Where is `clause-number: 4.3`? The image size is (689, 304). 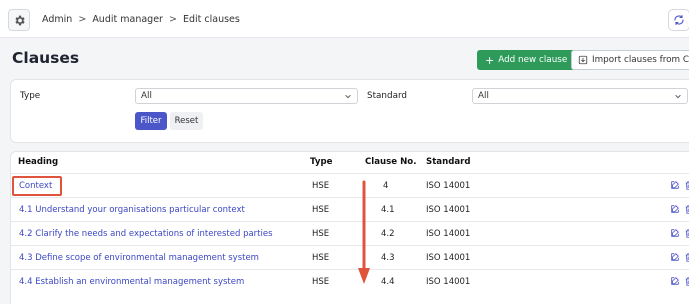 clause-number: 4.3 is located at coordinates (388, 258).